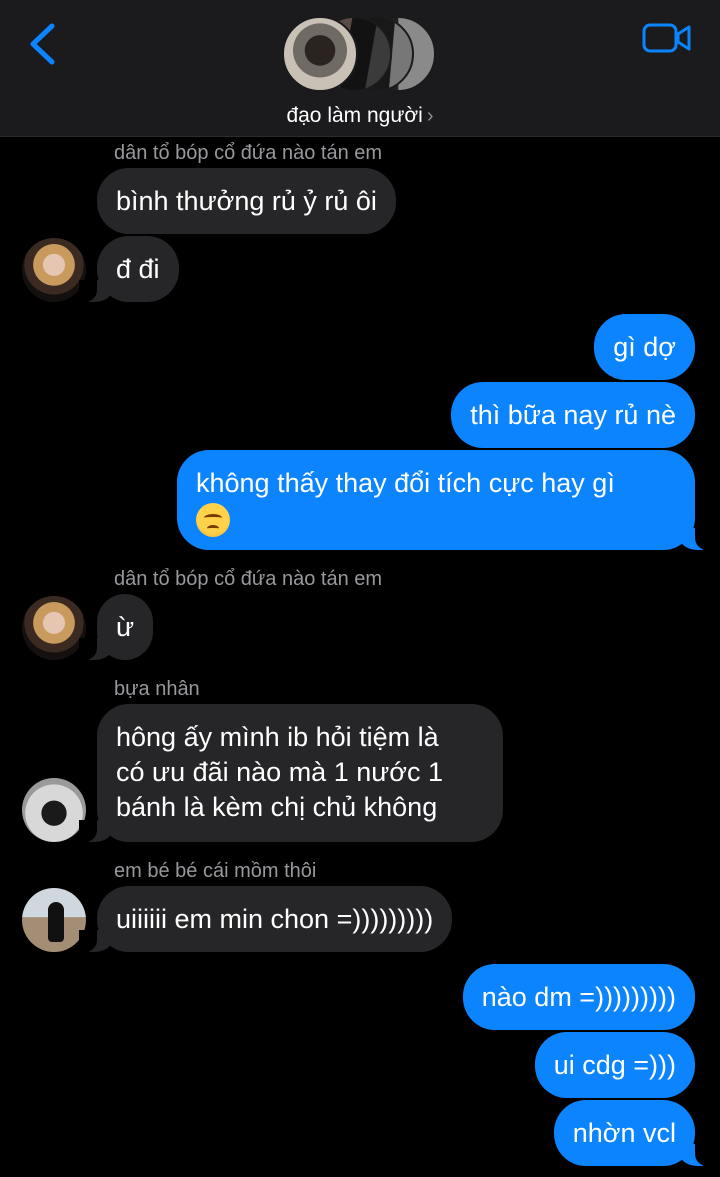 Image resolution: width=720 pixels, height=1177 pixels. I want to click on group-name: đạo làm người ›, so click(360, 116).